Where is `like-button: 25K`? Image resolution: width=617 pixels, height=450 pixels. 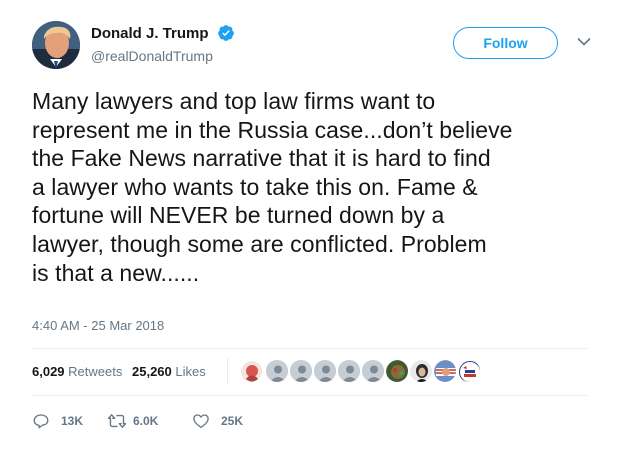
like-button: 25K is located at coordinates (222, 421).